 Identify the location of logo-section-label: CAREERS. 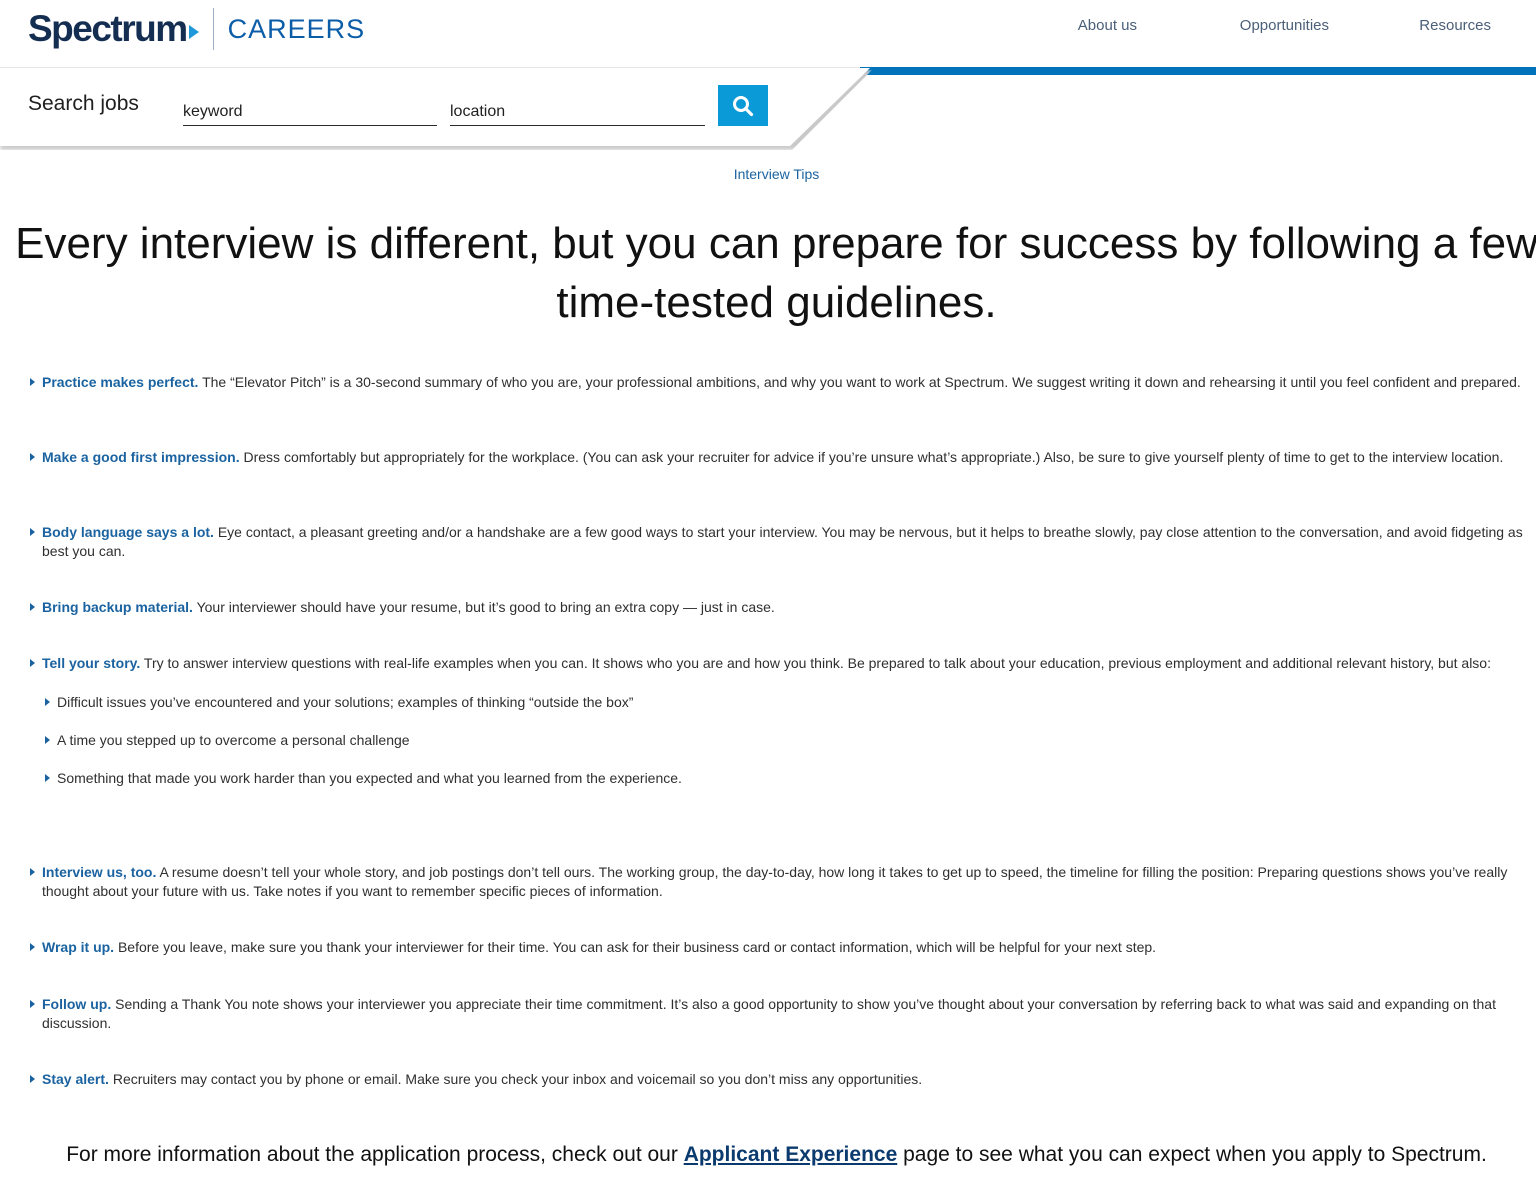
(296, 28).